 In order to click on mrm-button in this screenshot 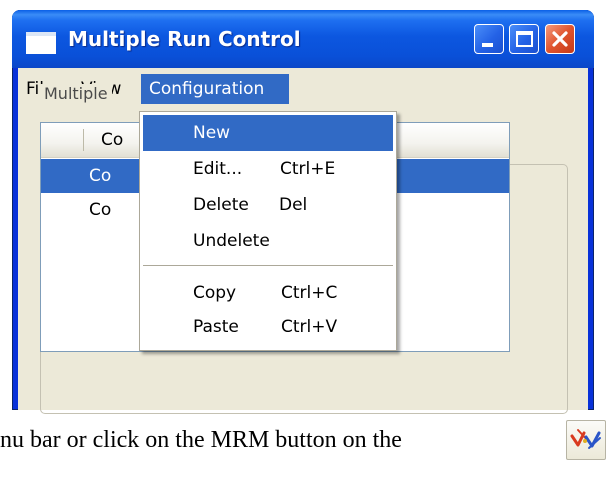, I will do `click(586, 440)`.